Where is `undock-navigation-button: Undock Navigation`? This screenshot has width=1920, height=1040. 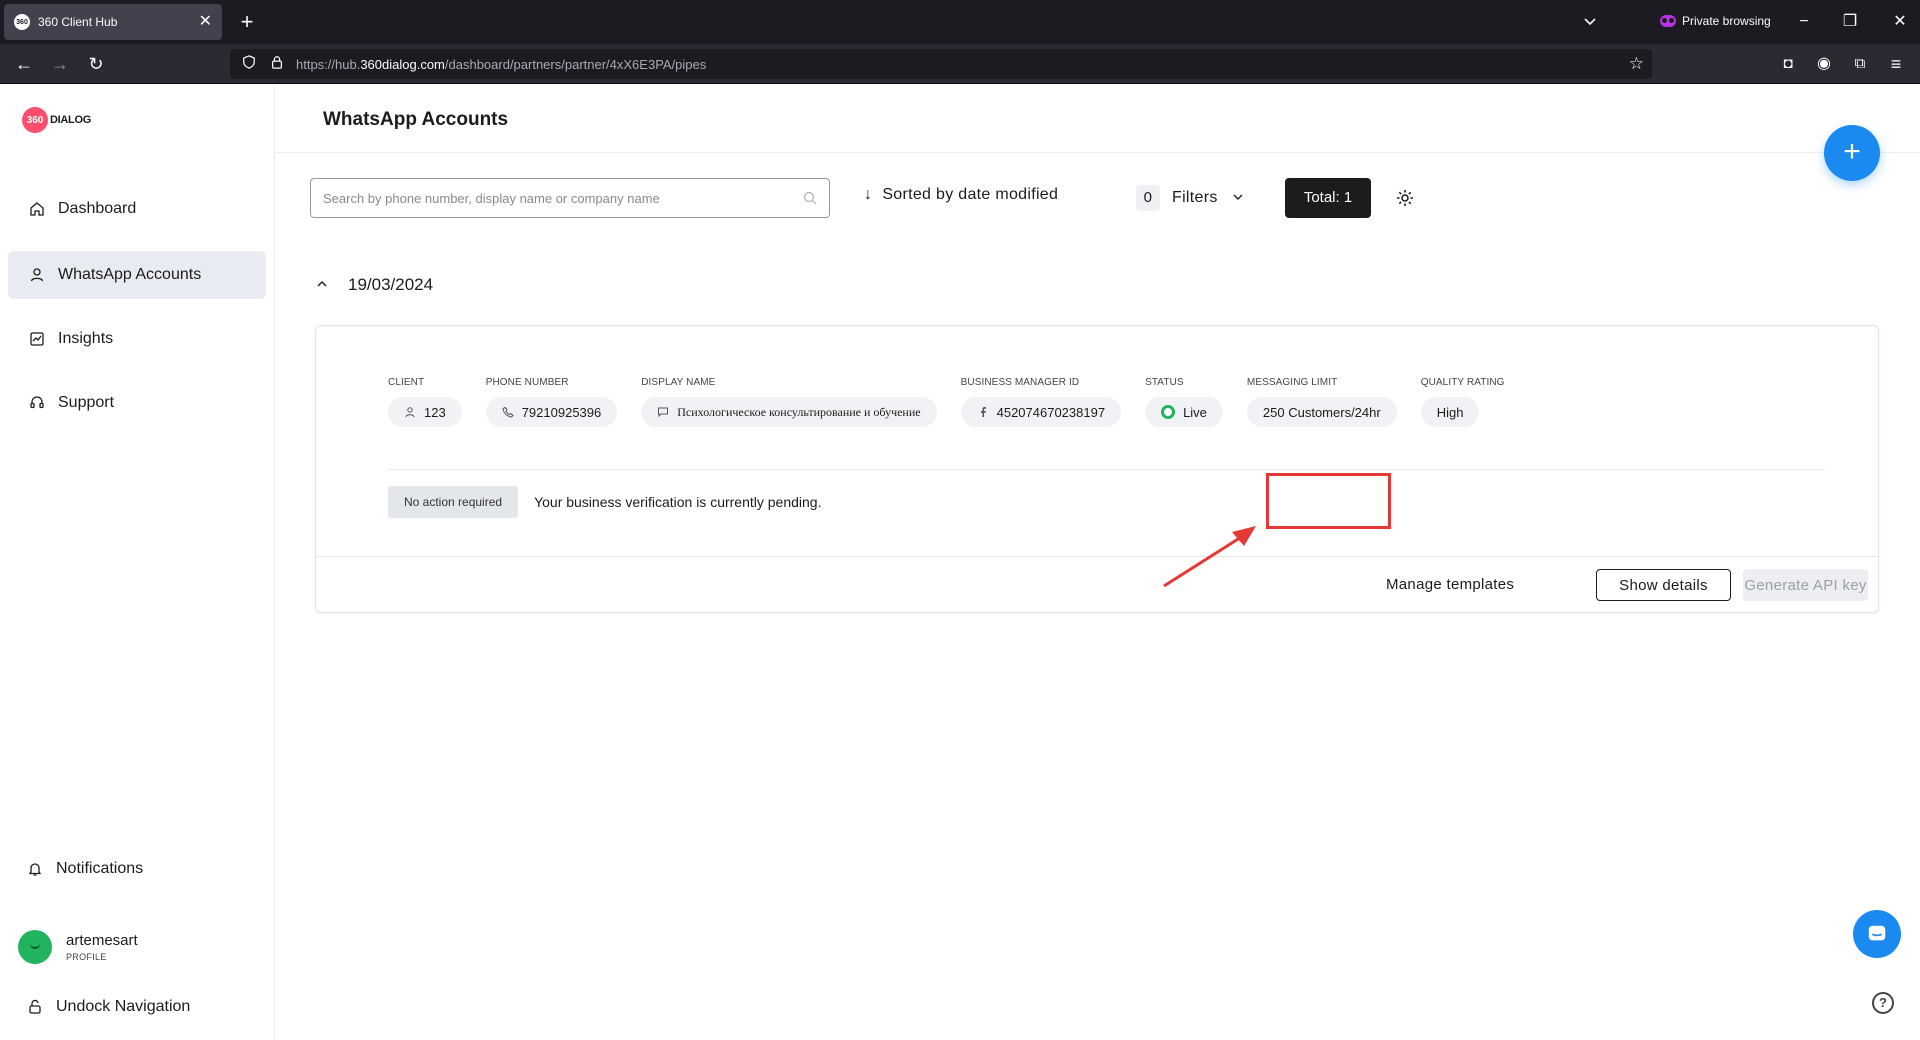 undock-navigation-button: Undock Navigation is located at coordinates (135, 1007).